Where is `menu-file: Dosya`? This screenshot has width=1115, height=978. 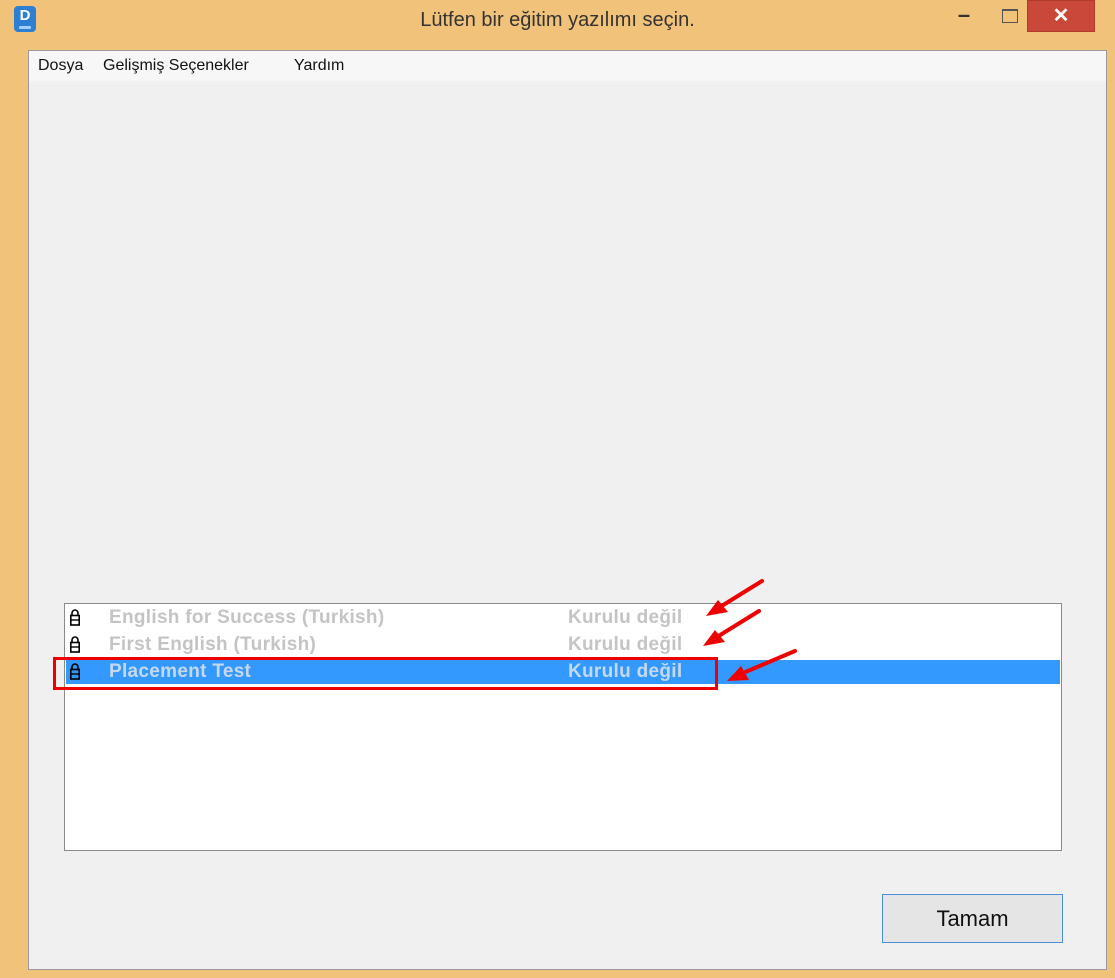 menu-file: Dosya is located at coordinates (60, 66).